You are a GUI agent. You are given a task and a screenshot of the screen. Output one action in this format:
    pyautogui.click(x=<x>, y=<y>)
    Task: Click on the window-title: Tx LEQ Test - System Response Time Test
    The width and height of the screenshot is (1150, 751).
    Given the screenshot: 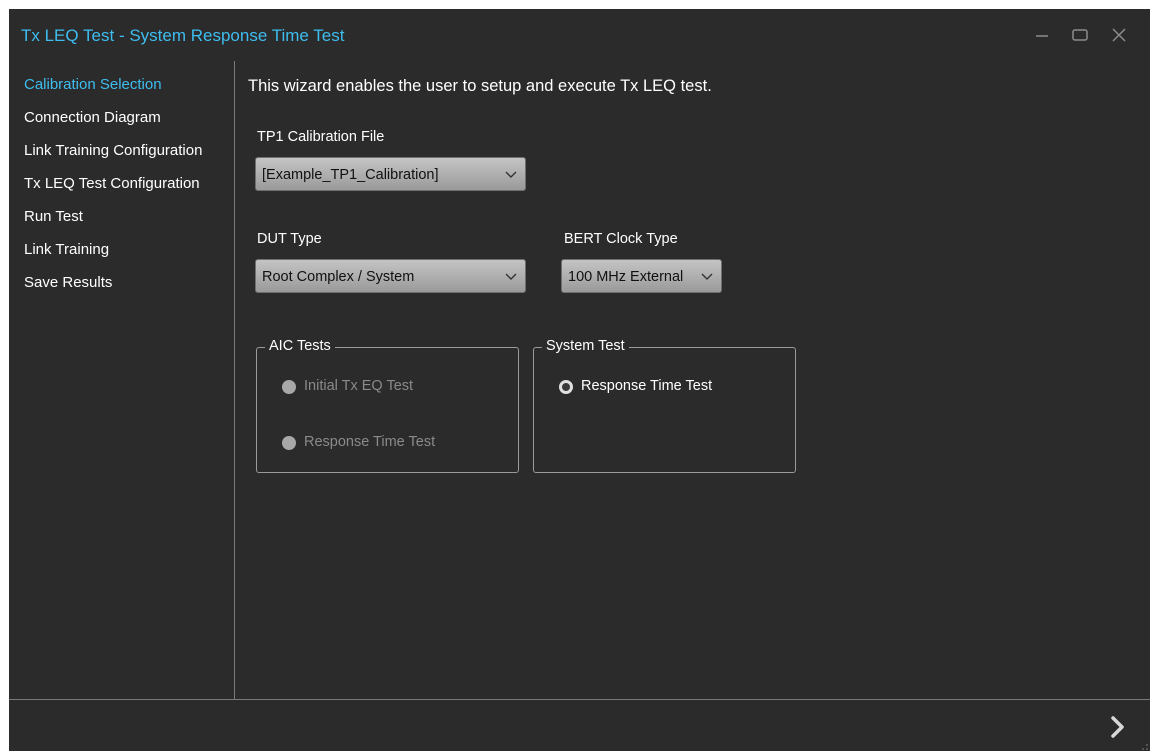 What is the action you would take?
    pyautogui.click(x=183, y=35)
    